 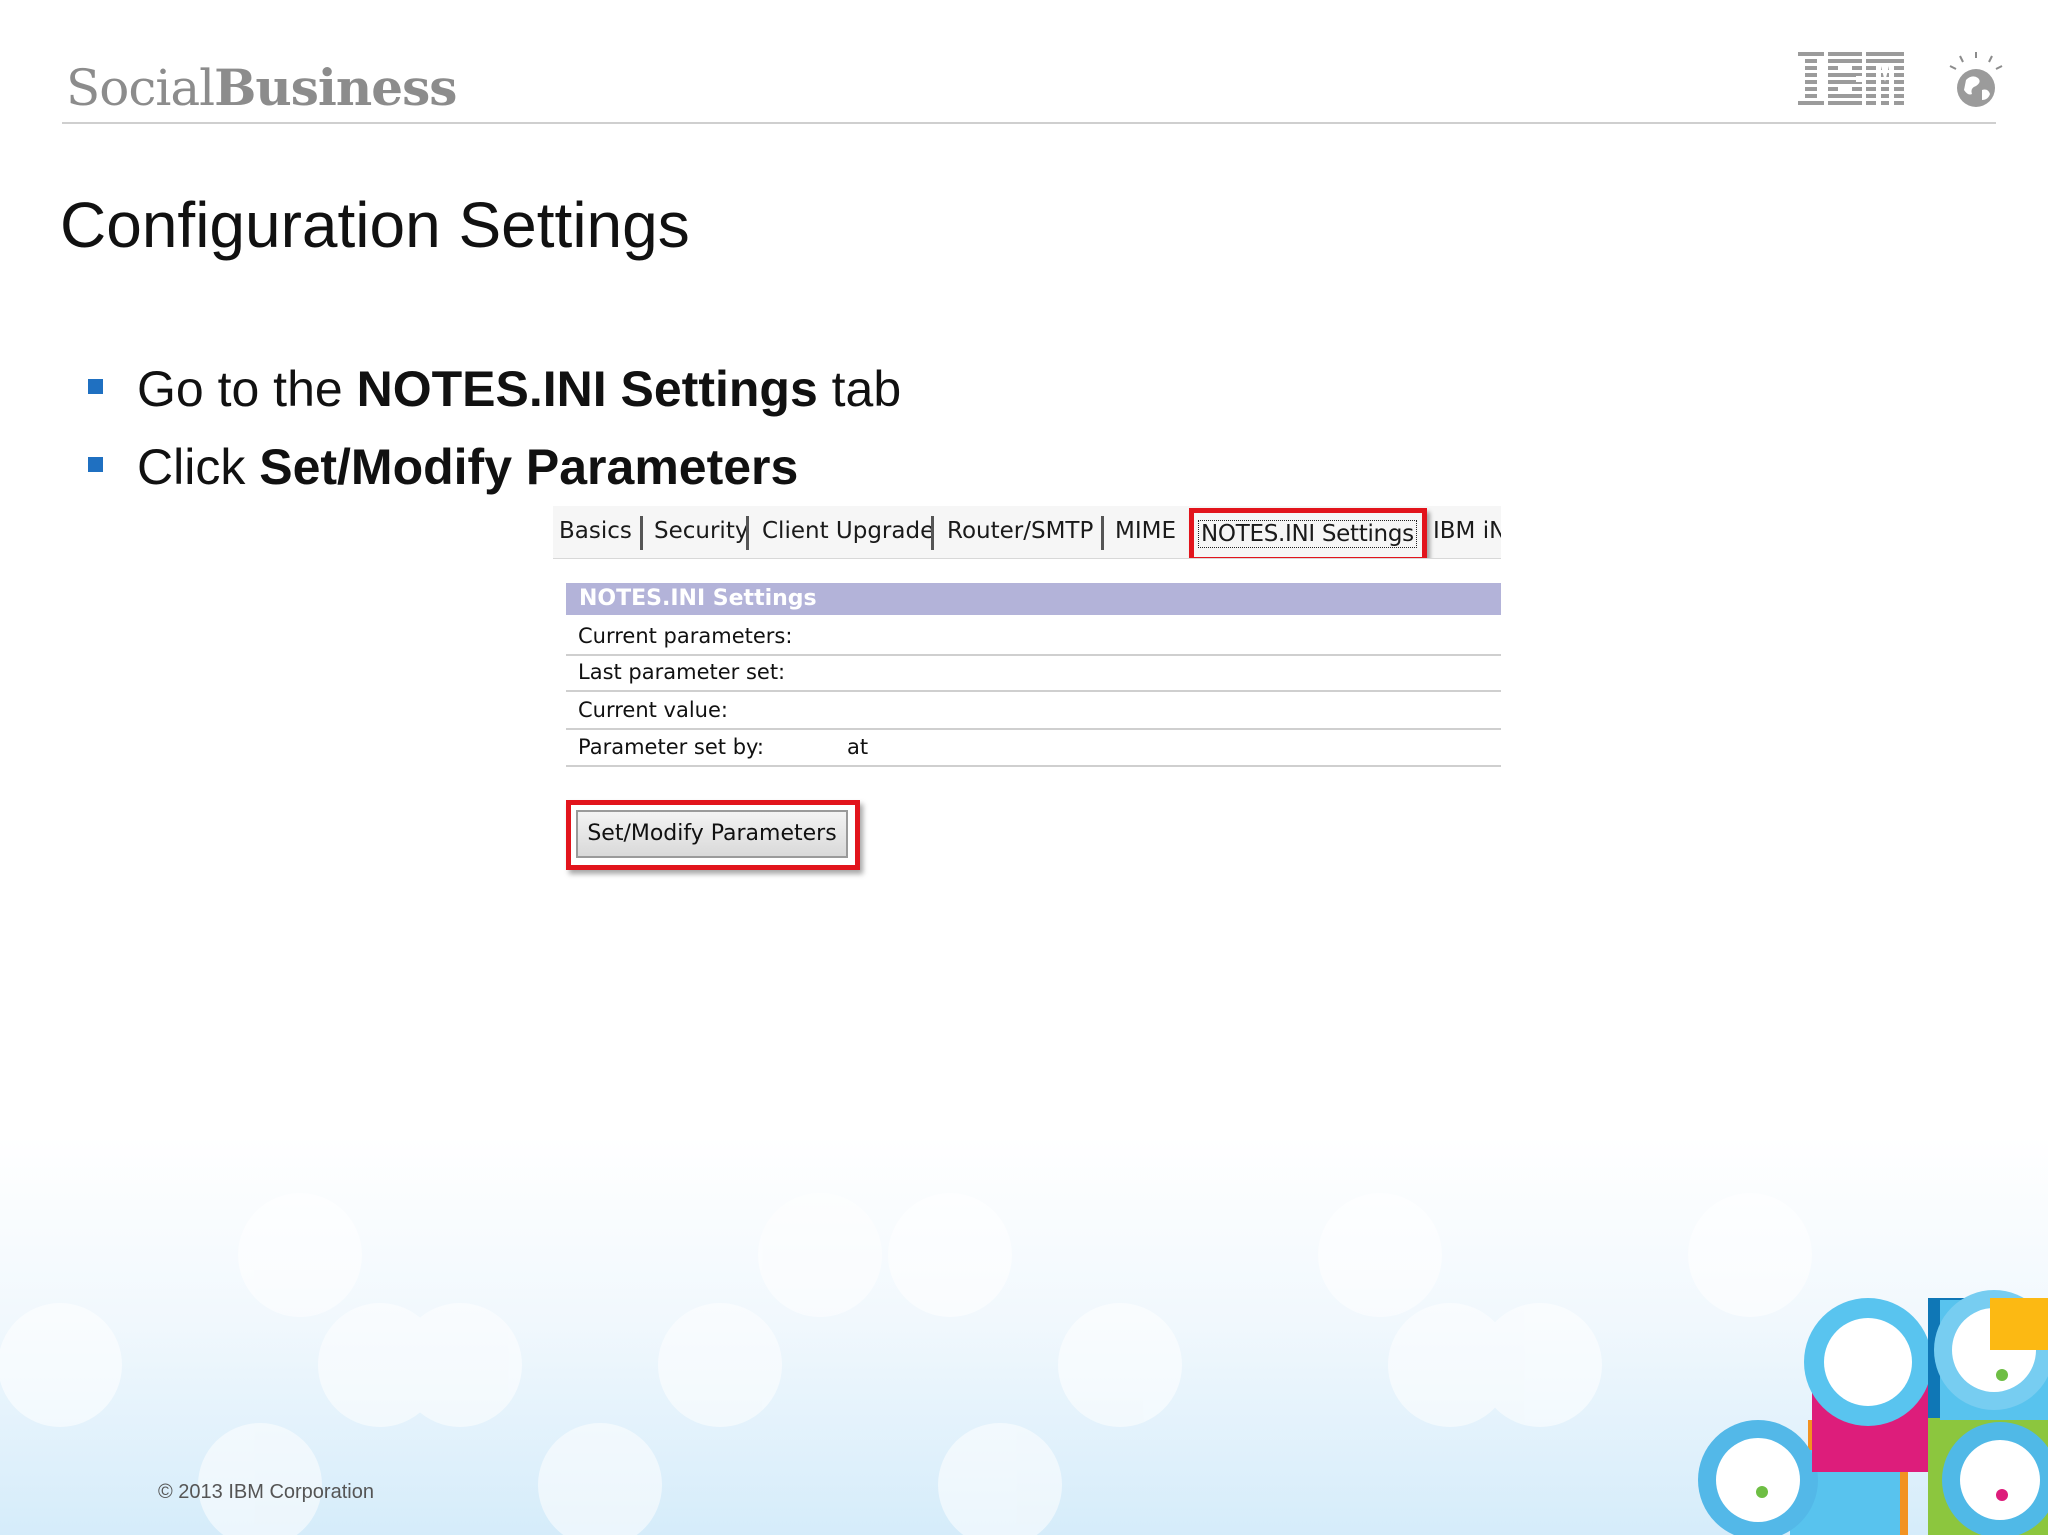 I want to click on smarter-planet-globe-icon, so click(x=1976, y=79).